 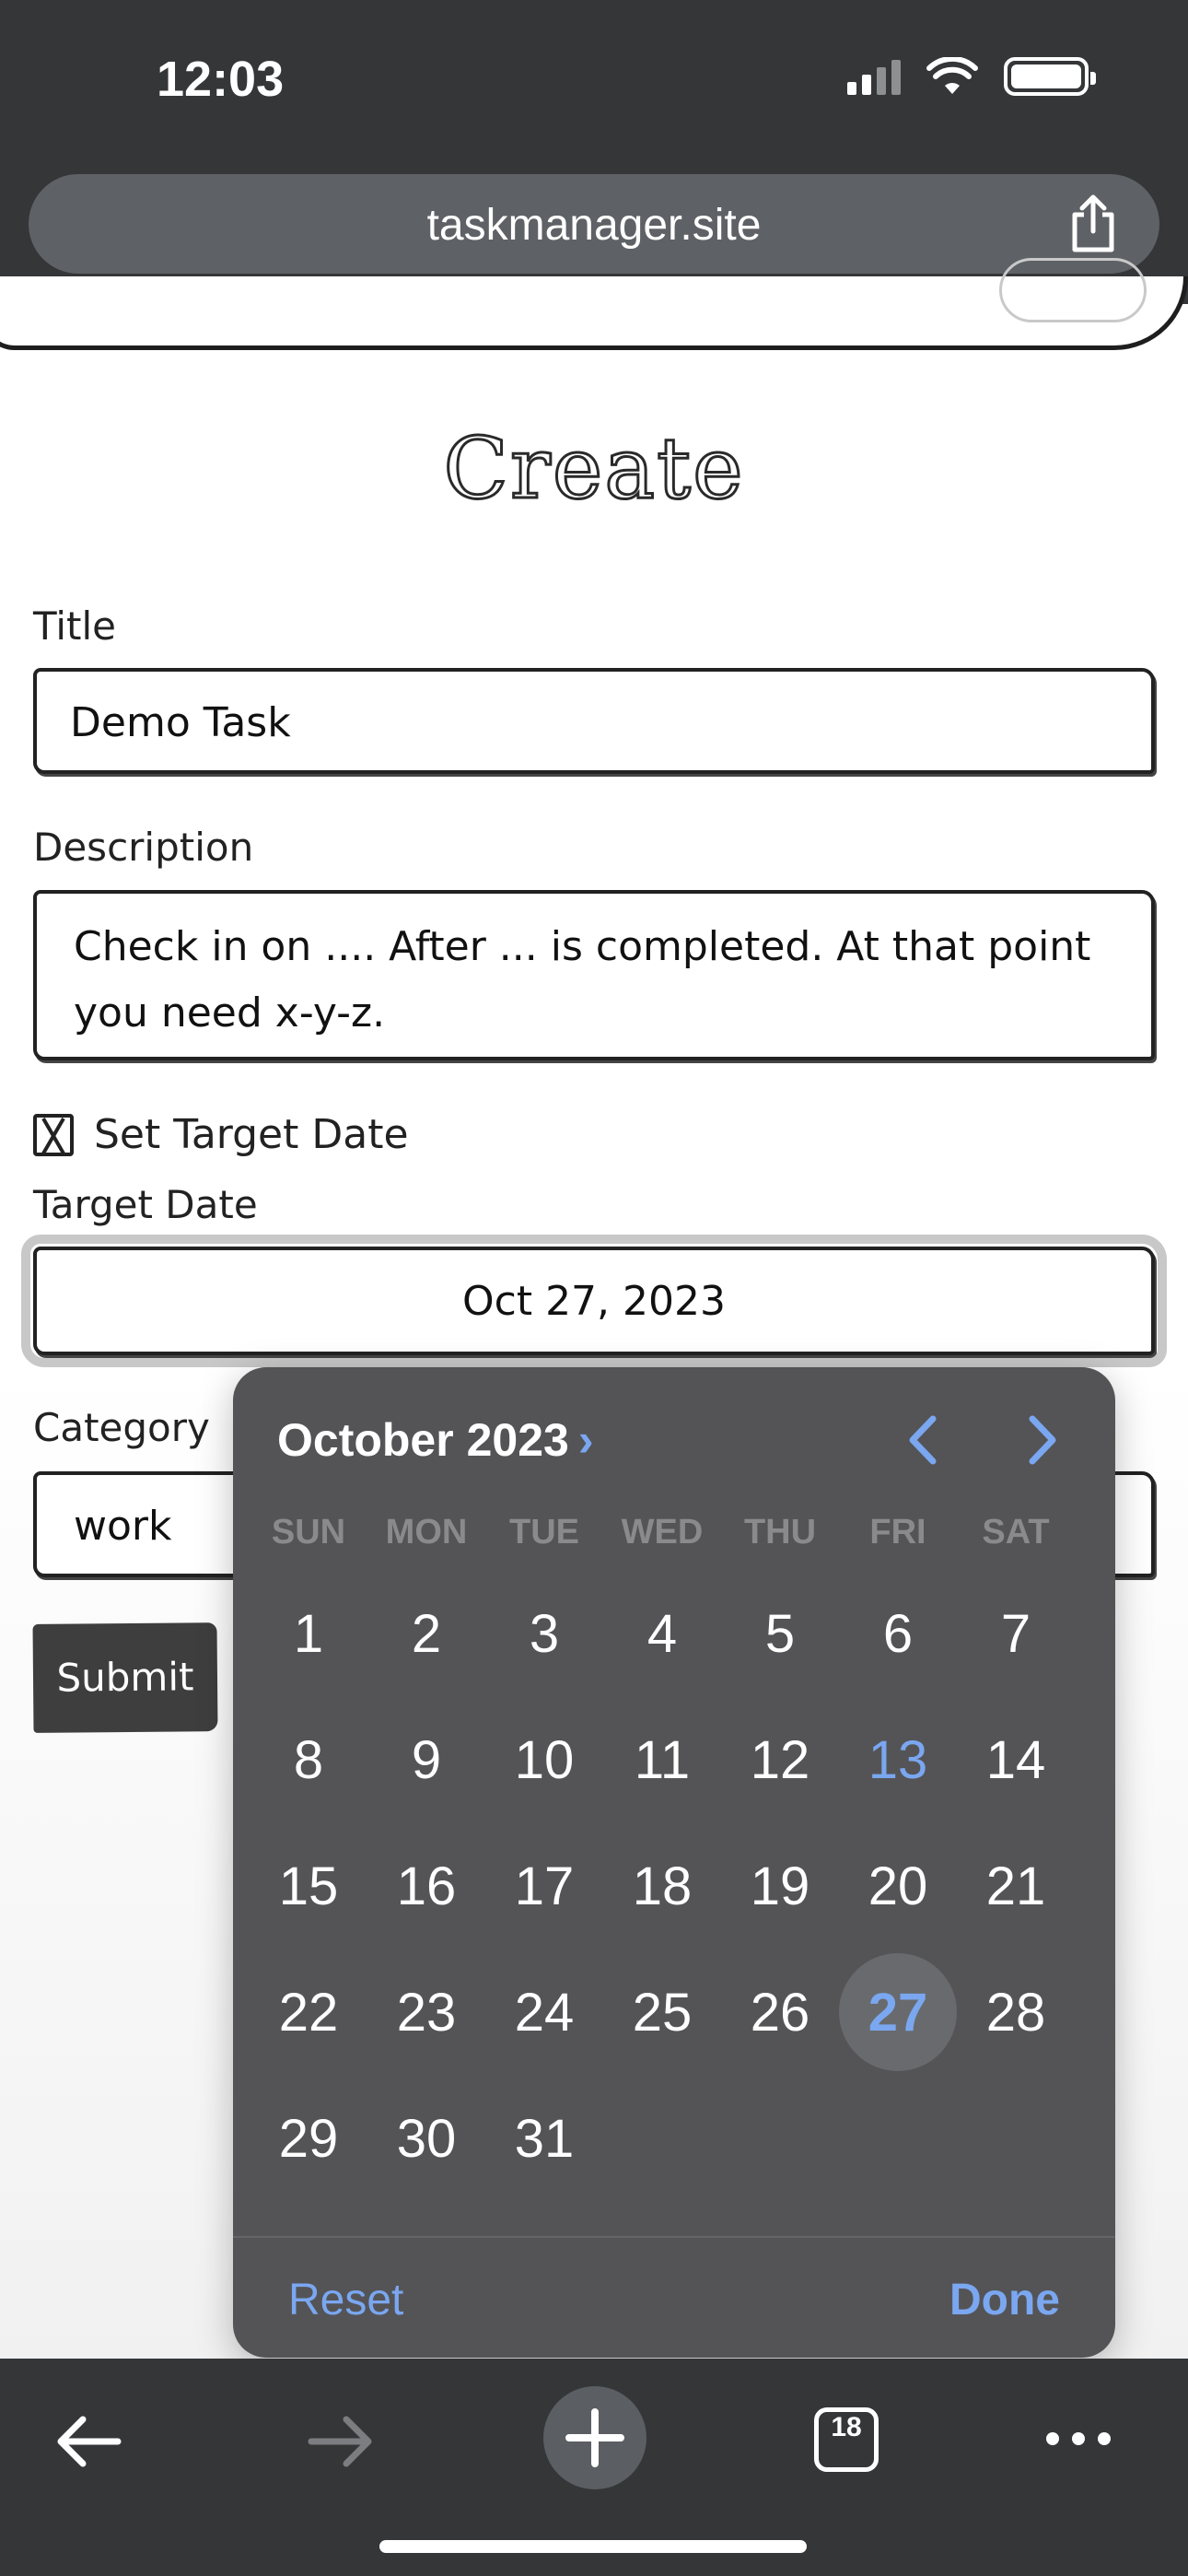 I want to click on status-icons, so click(x=971, y=76).